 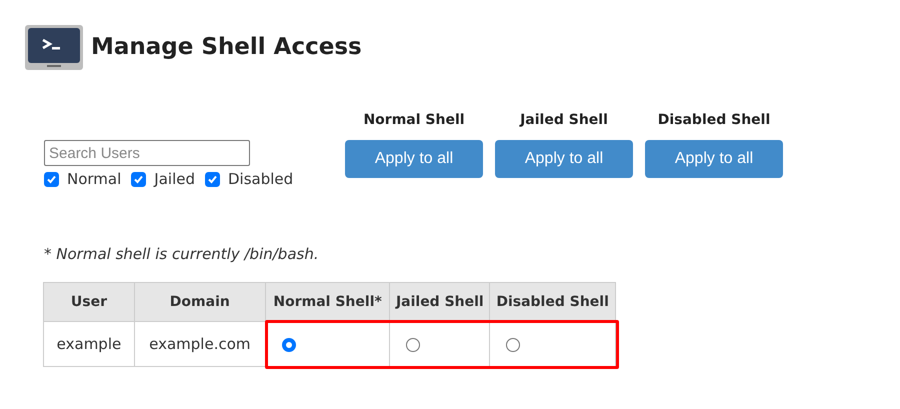 What do you see at coordinates (327, 302) in the screenshot?
I see `column-header: Normal Shell*` at bounding box center [327, 302].